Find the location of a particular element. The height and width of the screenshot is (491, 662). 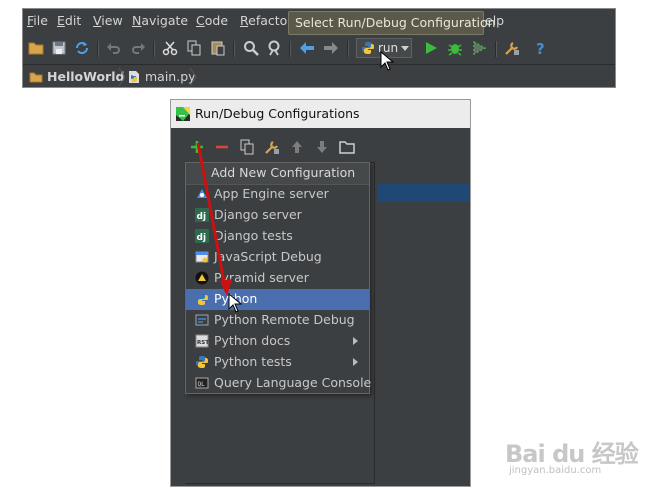

menu-item-label: Pyramid server is located at coordinates (261, 277).